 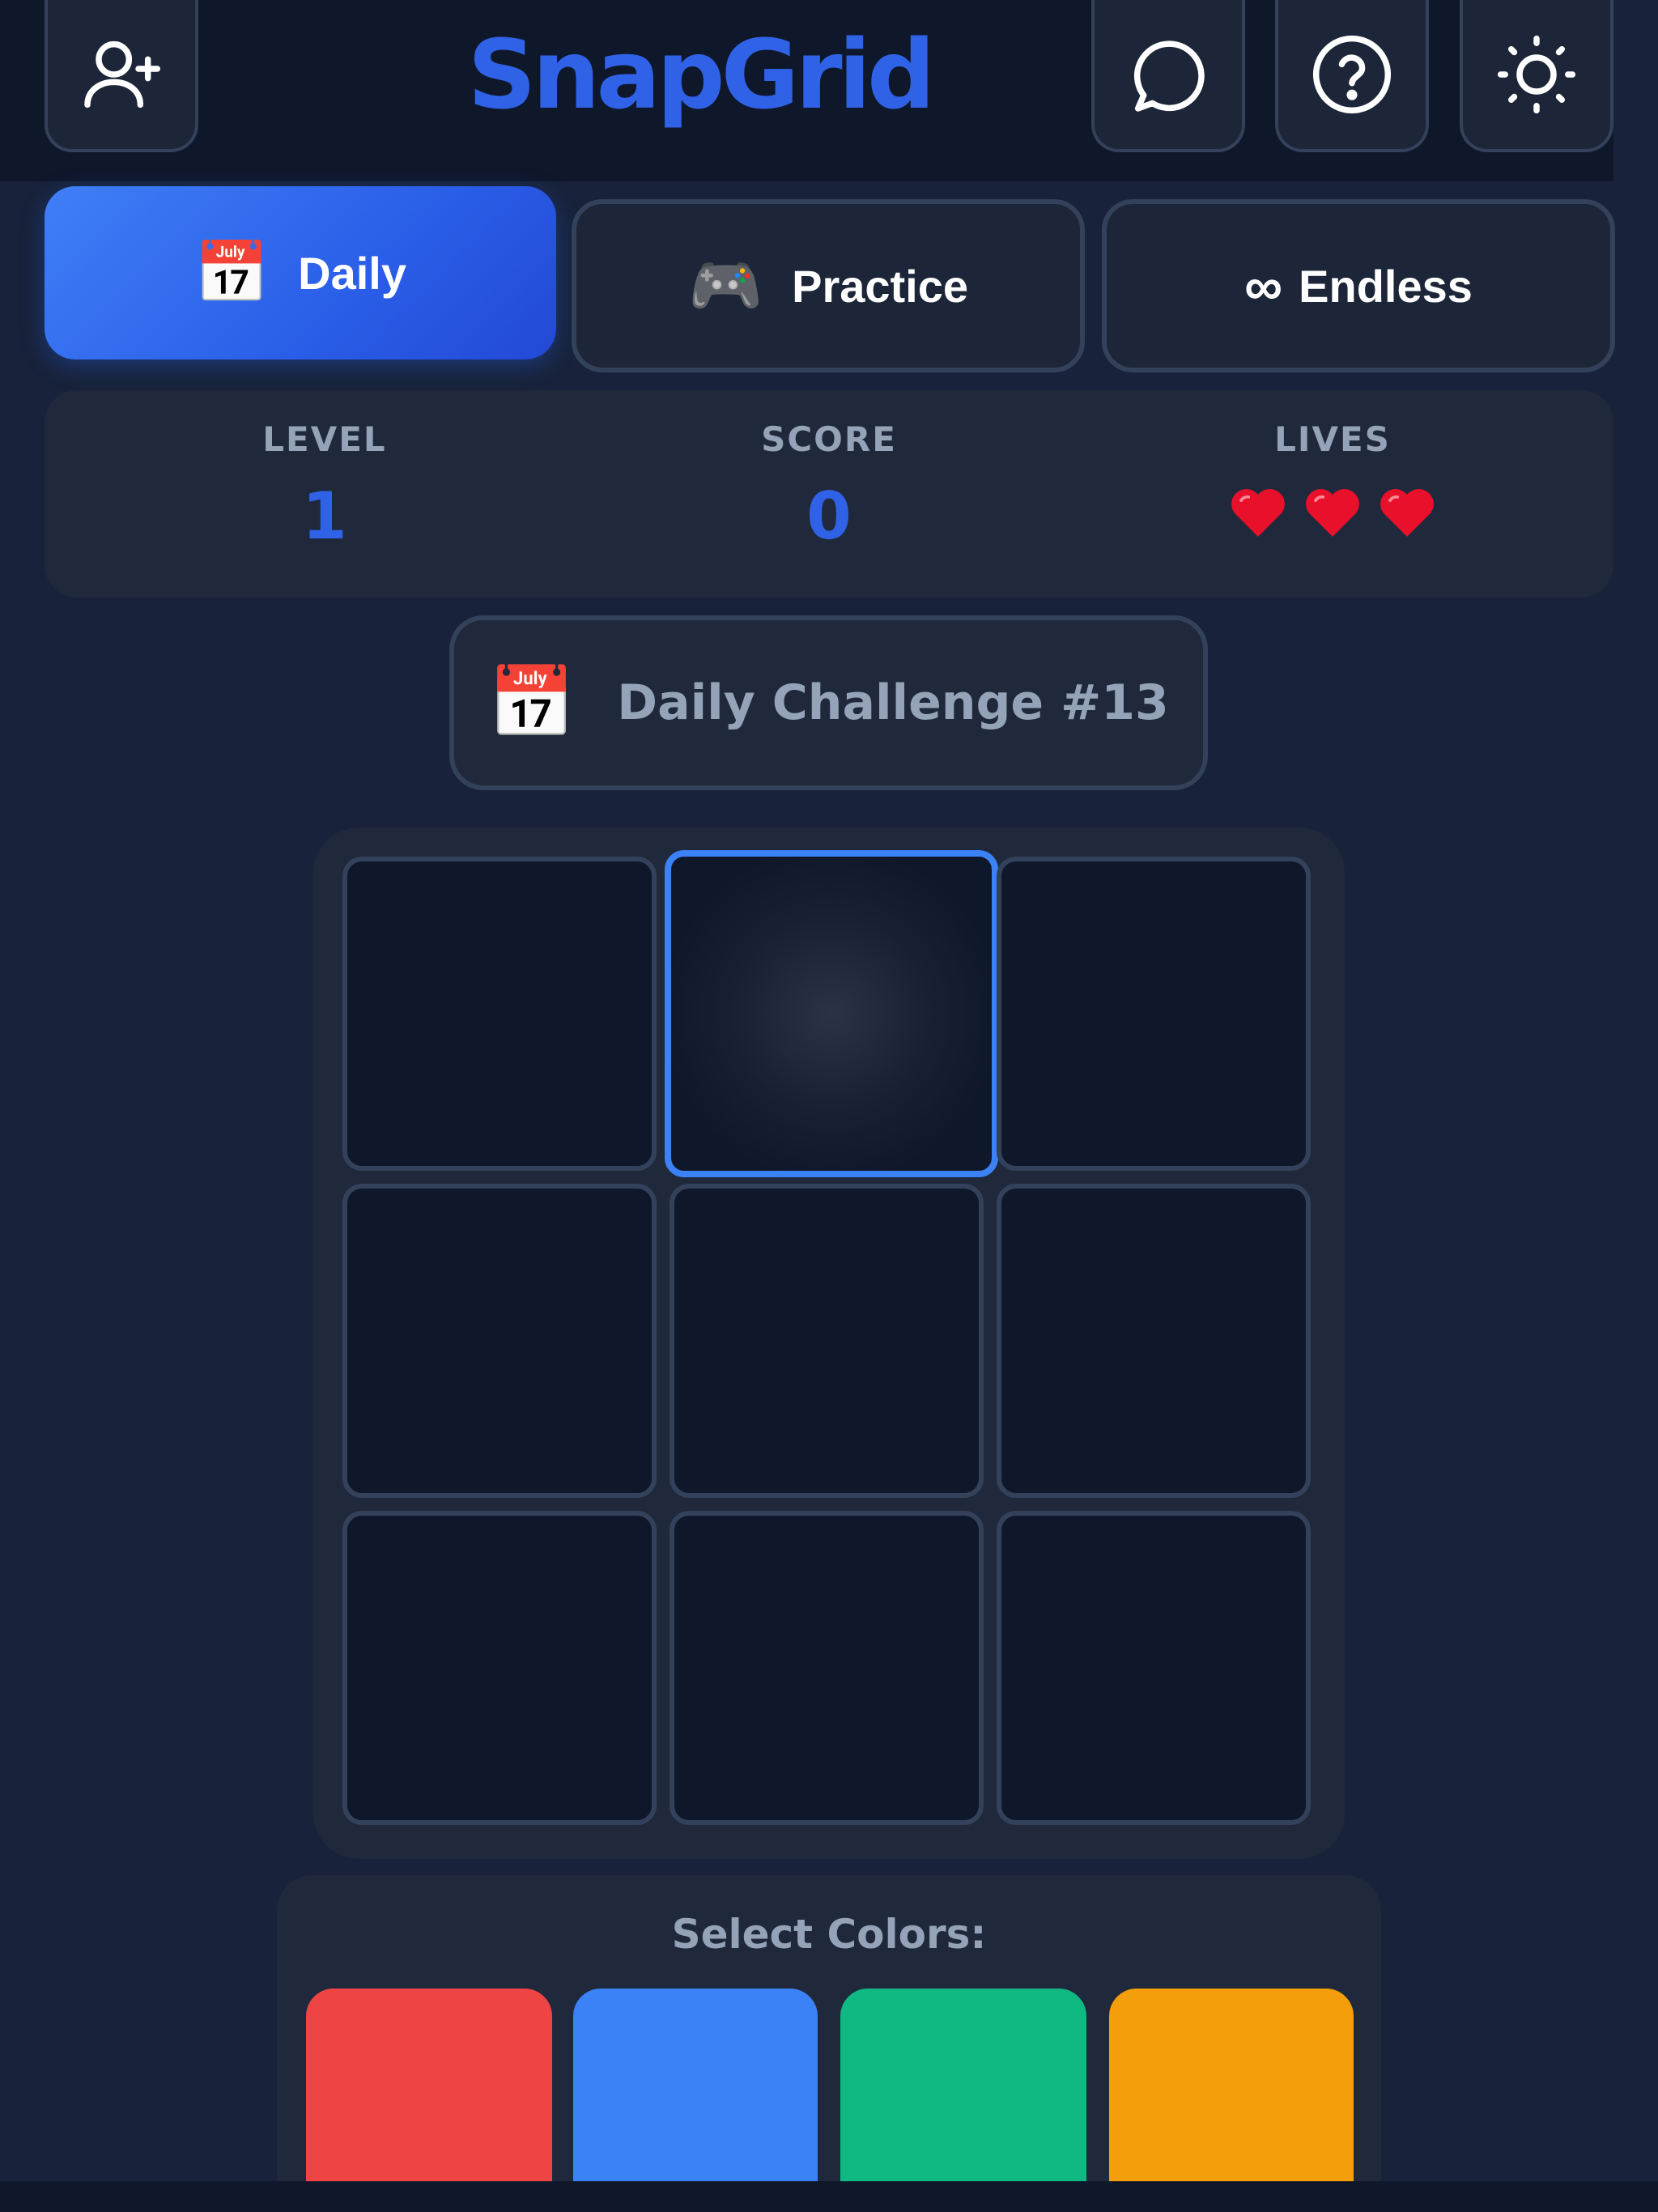 I want to click on tab-practice: 🎮 Practice, so click(x=828, y=286).